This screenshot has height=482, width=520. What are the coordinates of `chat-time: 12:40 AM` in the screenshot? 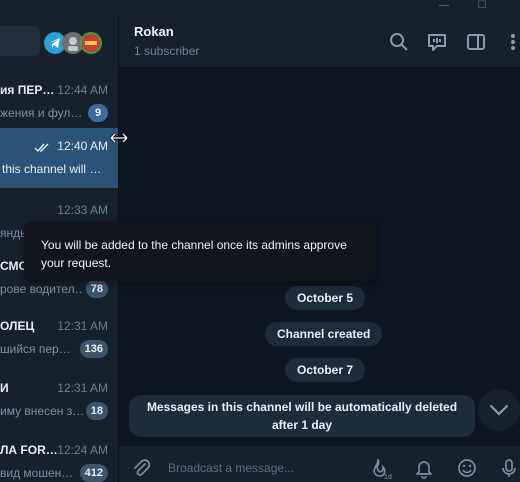 It's located at (82, 146).